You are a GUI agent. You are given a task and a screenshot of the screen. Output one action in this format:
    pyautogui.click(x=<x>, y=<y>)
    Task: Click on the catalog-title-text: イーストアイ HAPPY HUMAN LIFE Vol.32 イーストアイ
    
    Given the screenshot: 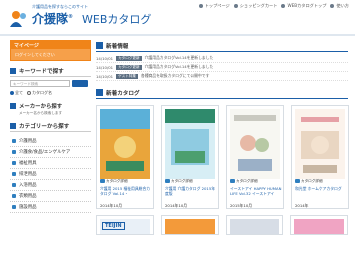 What is the action you would take?
    pyautogui.click(x=256, y=191)
    